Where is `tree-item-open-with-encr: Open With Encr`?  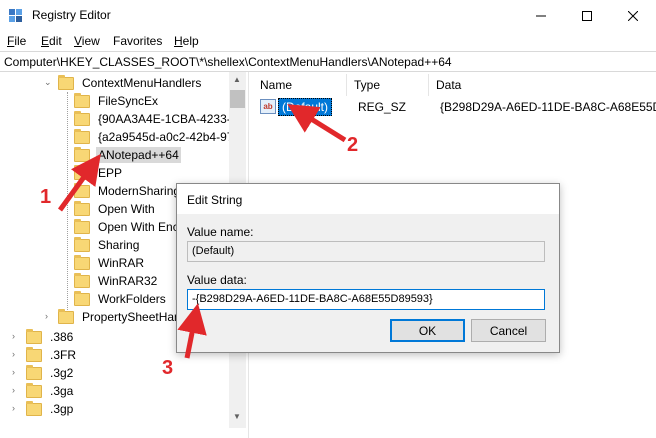
tree-item-open-with-encr: Open With Encr is located at coordinates (129, 227).